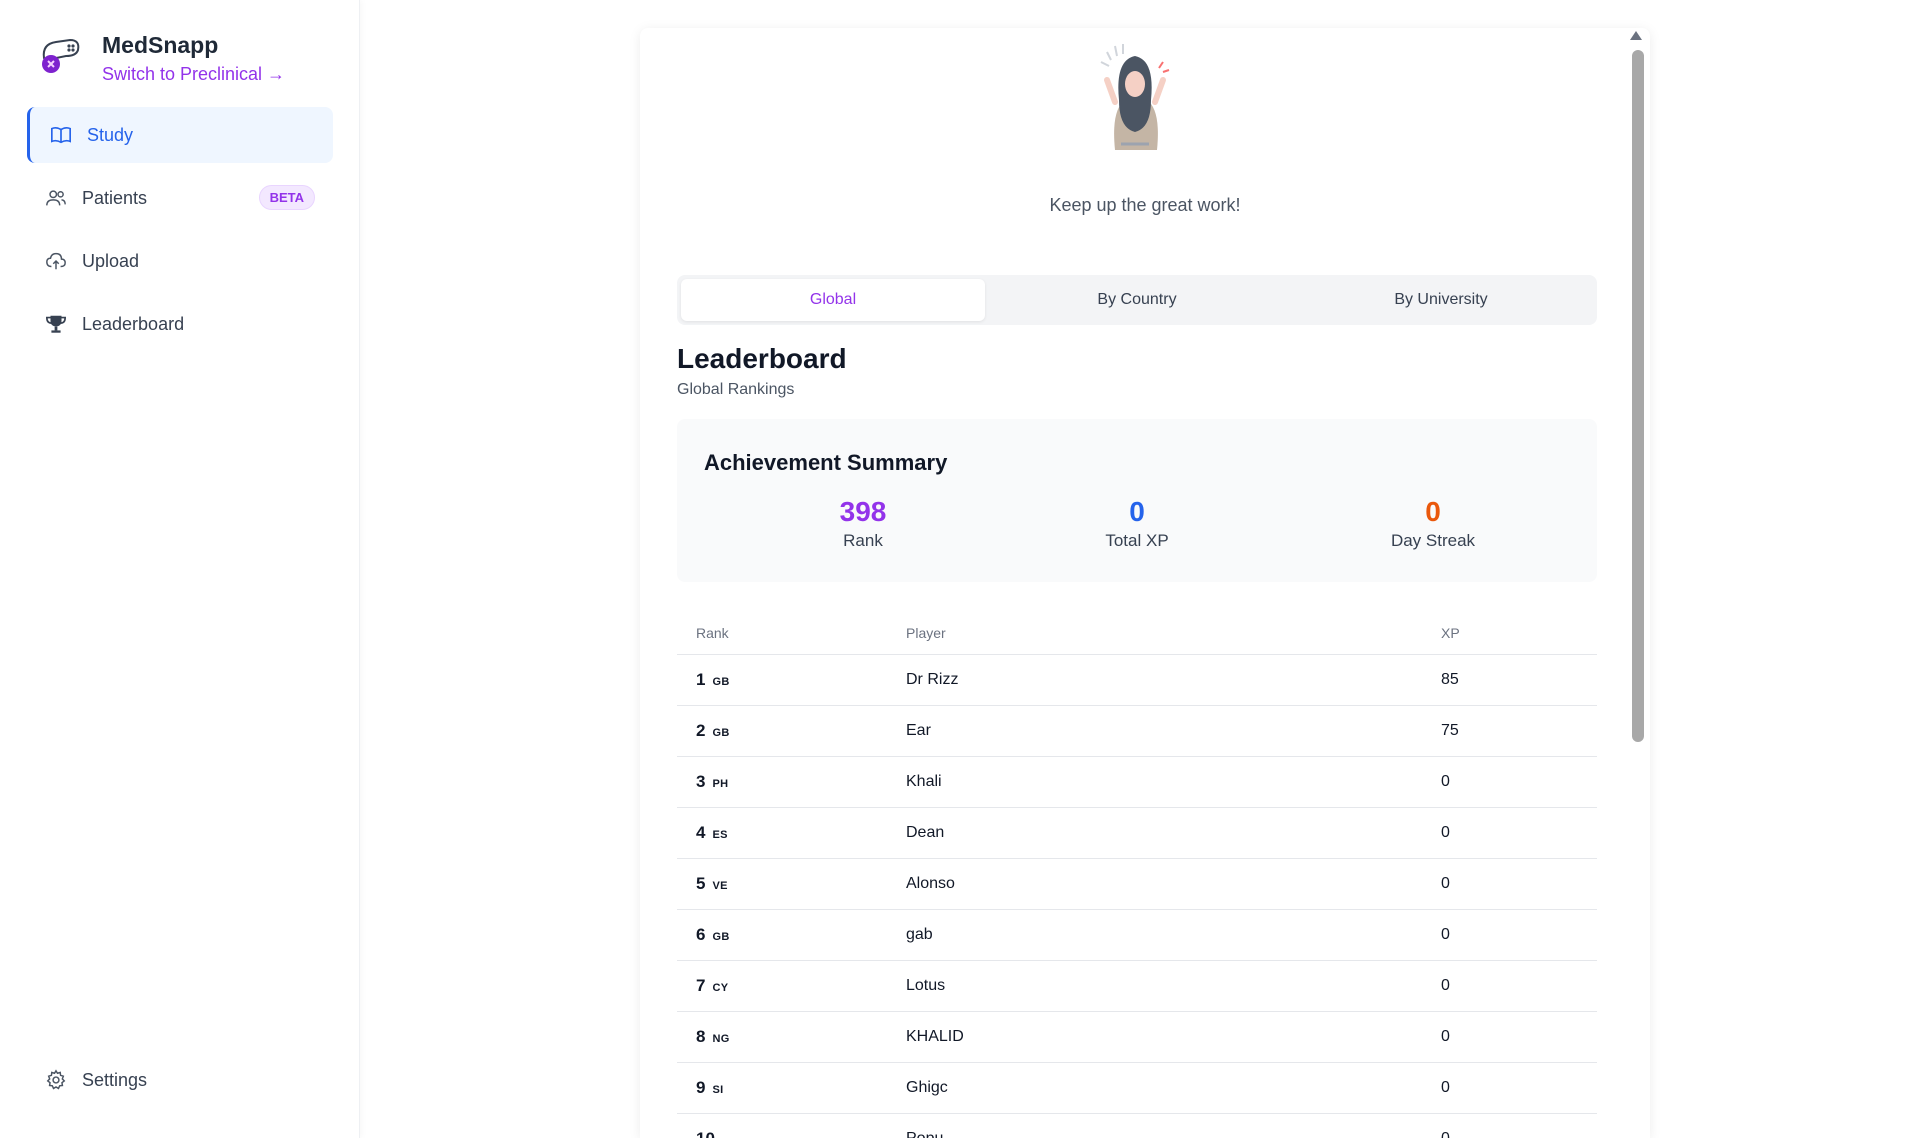 The height and width of the screenshot is (1138, 1920). Describe the element at coordinates (705, 1133) in the screenshot. I see `rank-number: 10` at that location.